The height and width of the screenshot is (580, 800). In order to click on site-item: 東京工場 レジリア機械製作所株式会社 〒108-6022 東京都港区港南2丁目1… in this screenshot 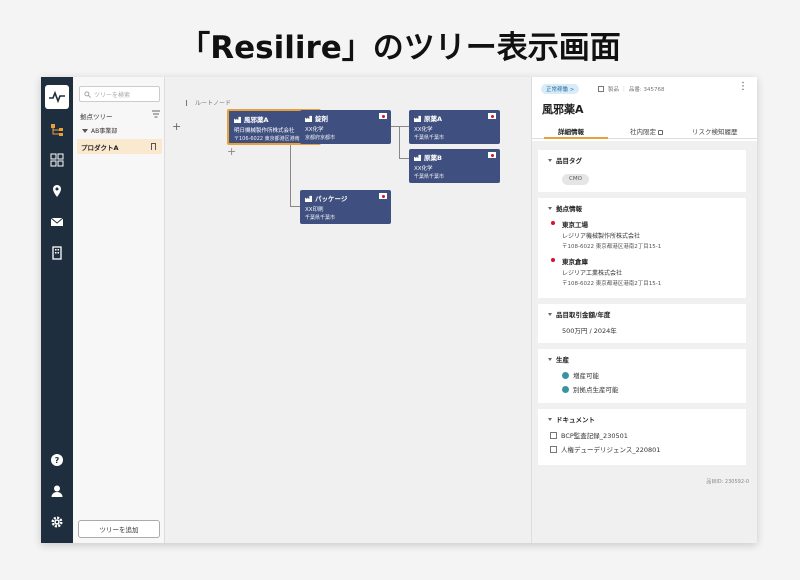, I will do `click(643, 234)`.